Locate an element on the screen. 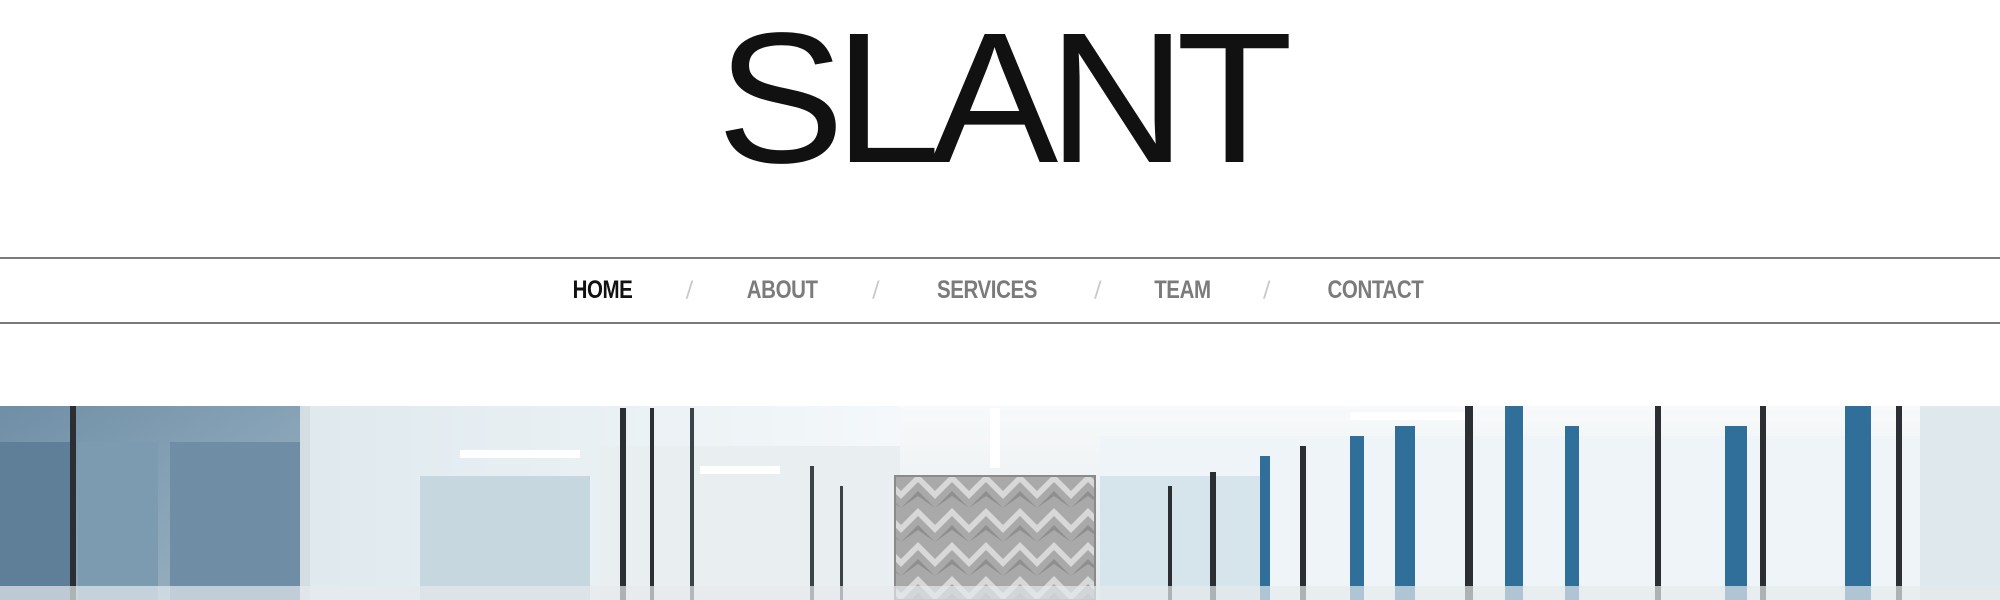  nav-list: HOME / ABOUT / SERVICES / TEAM / CONTACT is located at coordinates (999, 290).